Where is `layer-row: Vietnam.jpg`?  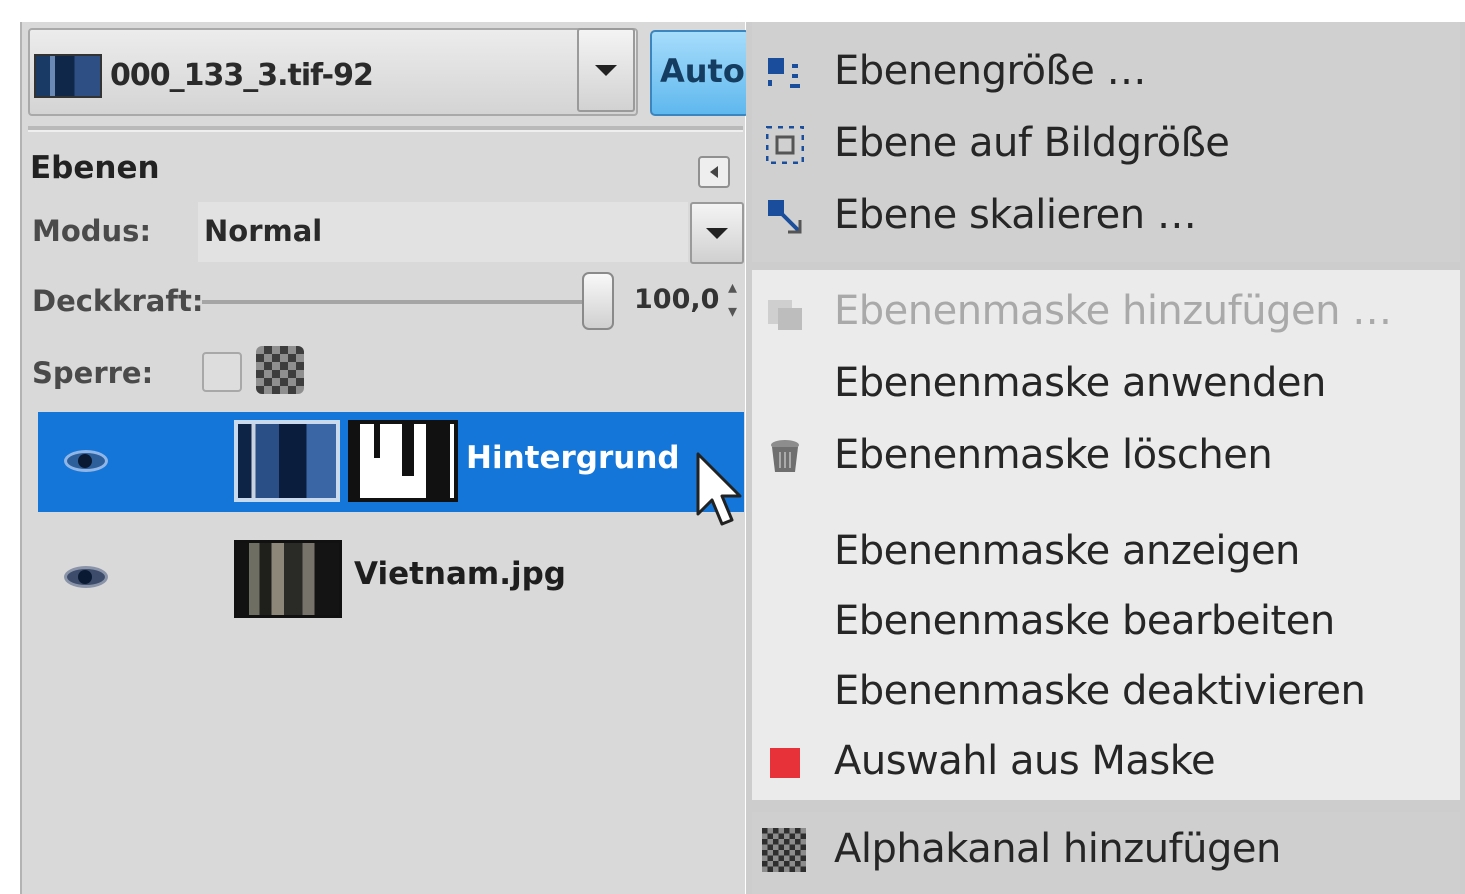 layer-row: Vietnam.jpg is located at coordinates (391, 569).